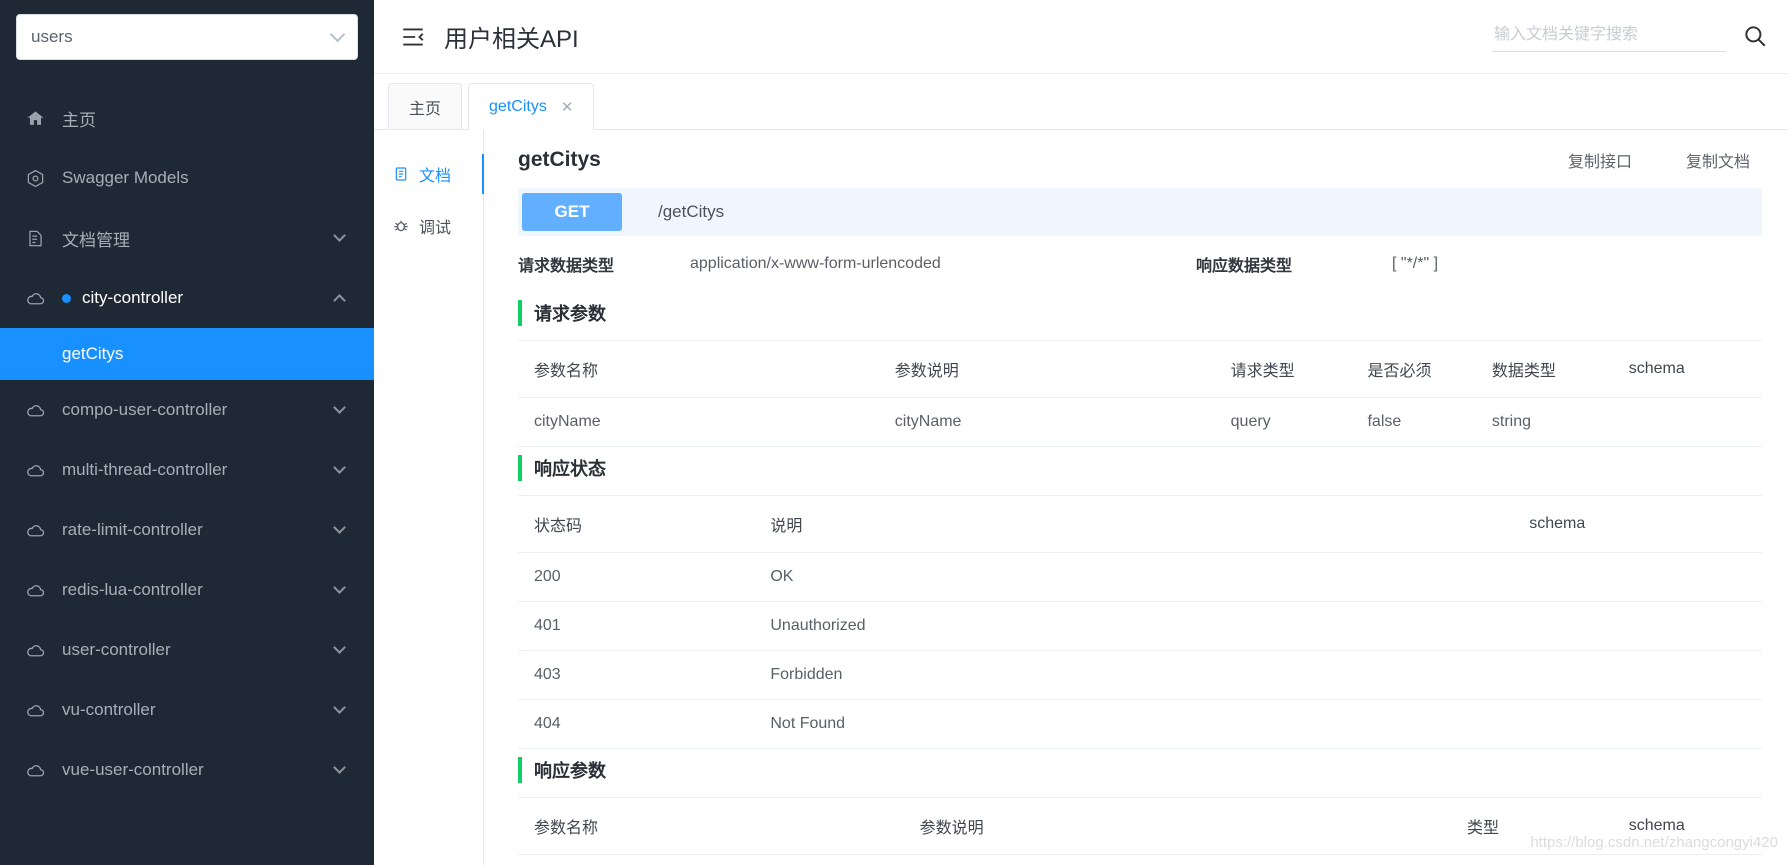 Image resolution: width=1788 pixels, height=865 pixels. Describe the element at coordinates (145, 469) in the screenshot. I see `sidebar-item-label: multi-thread-controller` at that location.